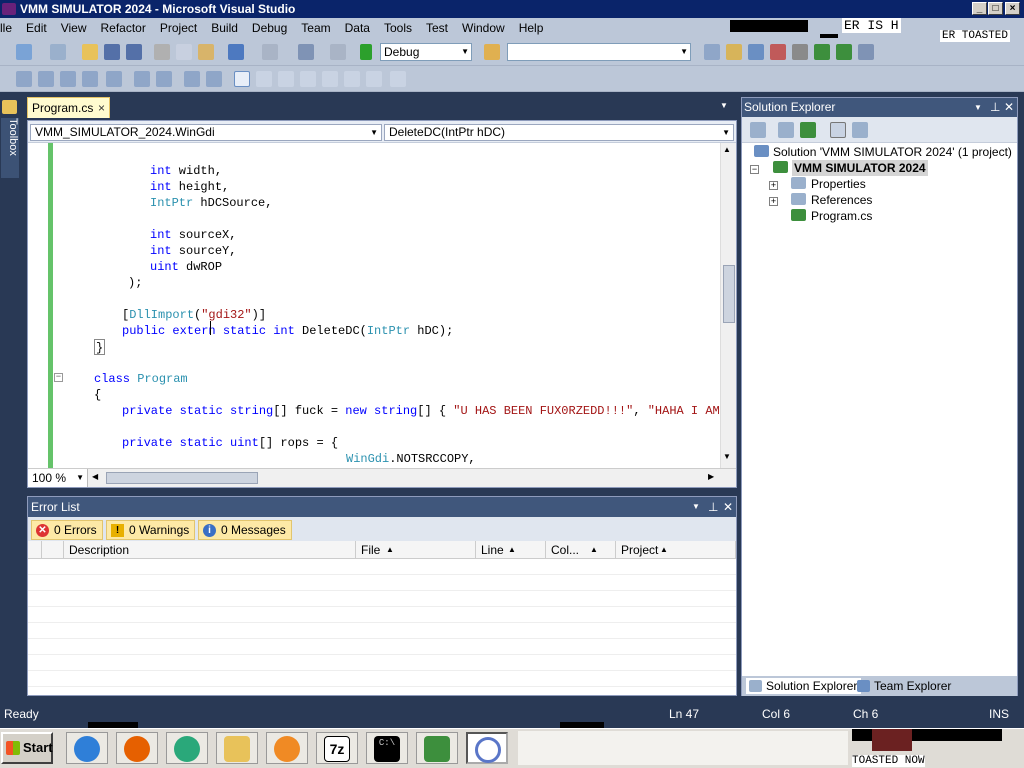  What do you see at coordinates (137, 748) in the screenshot?
I see `taskbar-firefox` at bounding box center [137, 748].